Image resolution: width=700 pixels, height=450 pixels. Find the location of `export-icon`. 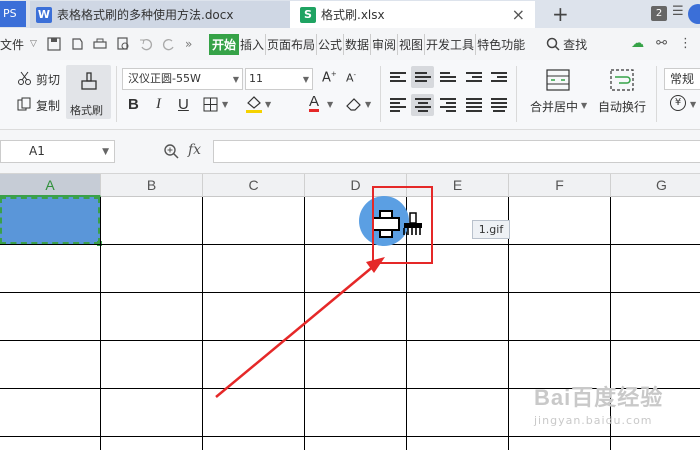

export-icon is located at coordinates (77, 44).